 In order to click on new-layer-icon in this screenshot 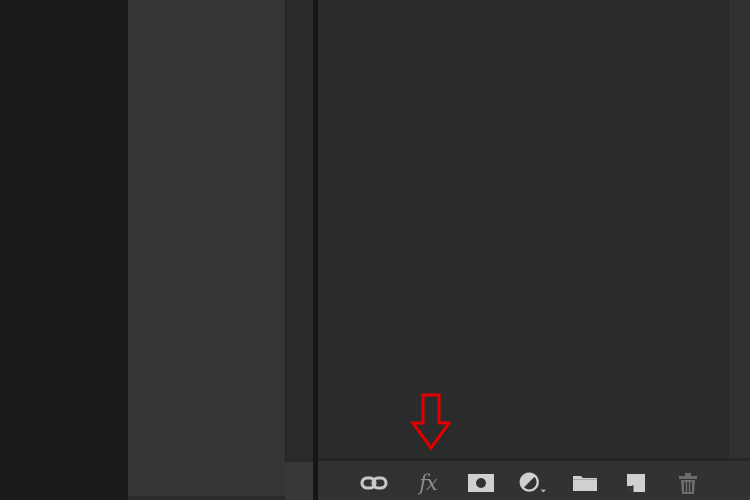, I will do `click(636, 483)`.